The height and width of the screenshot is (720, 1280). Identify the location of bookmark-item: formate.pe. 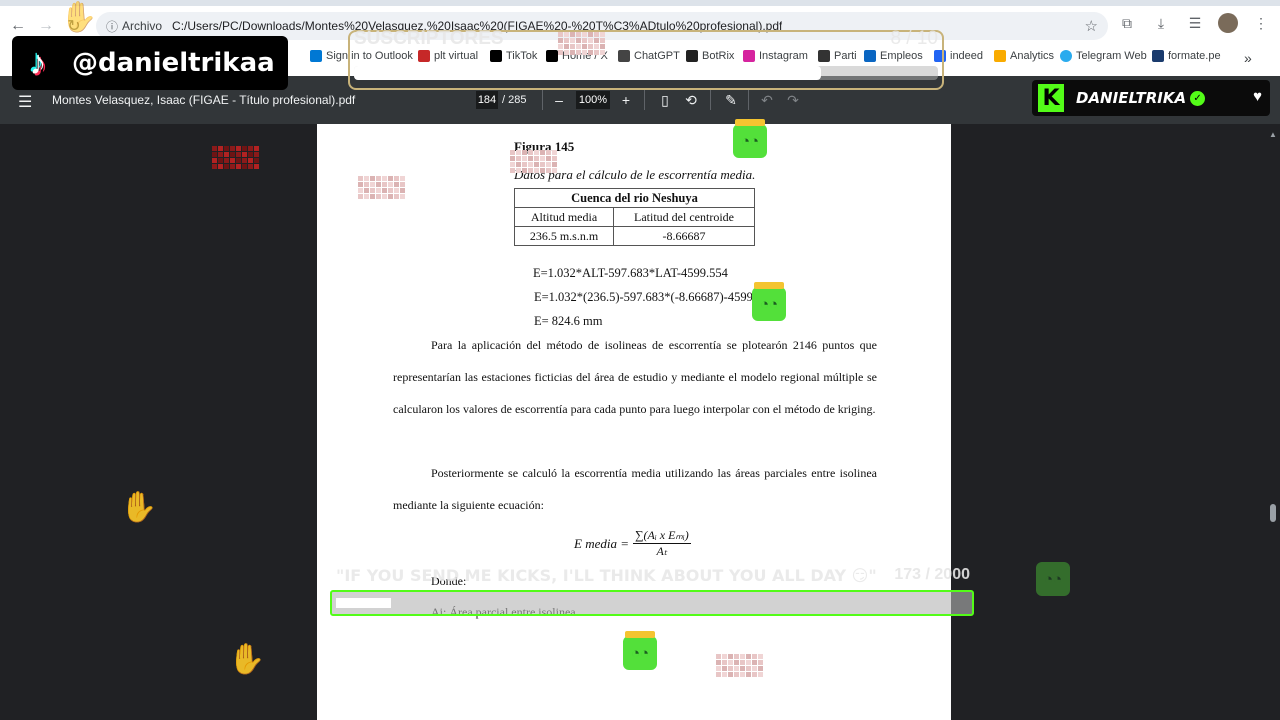
(1186, 56).